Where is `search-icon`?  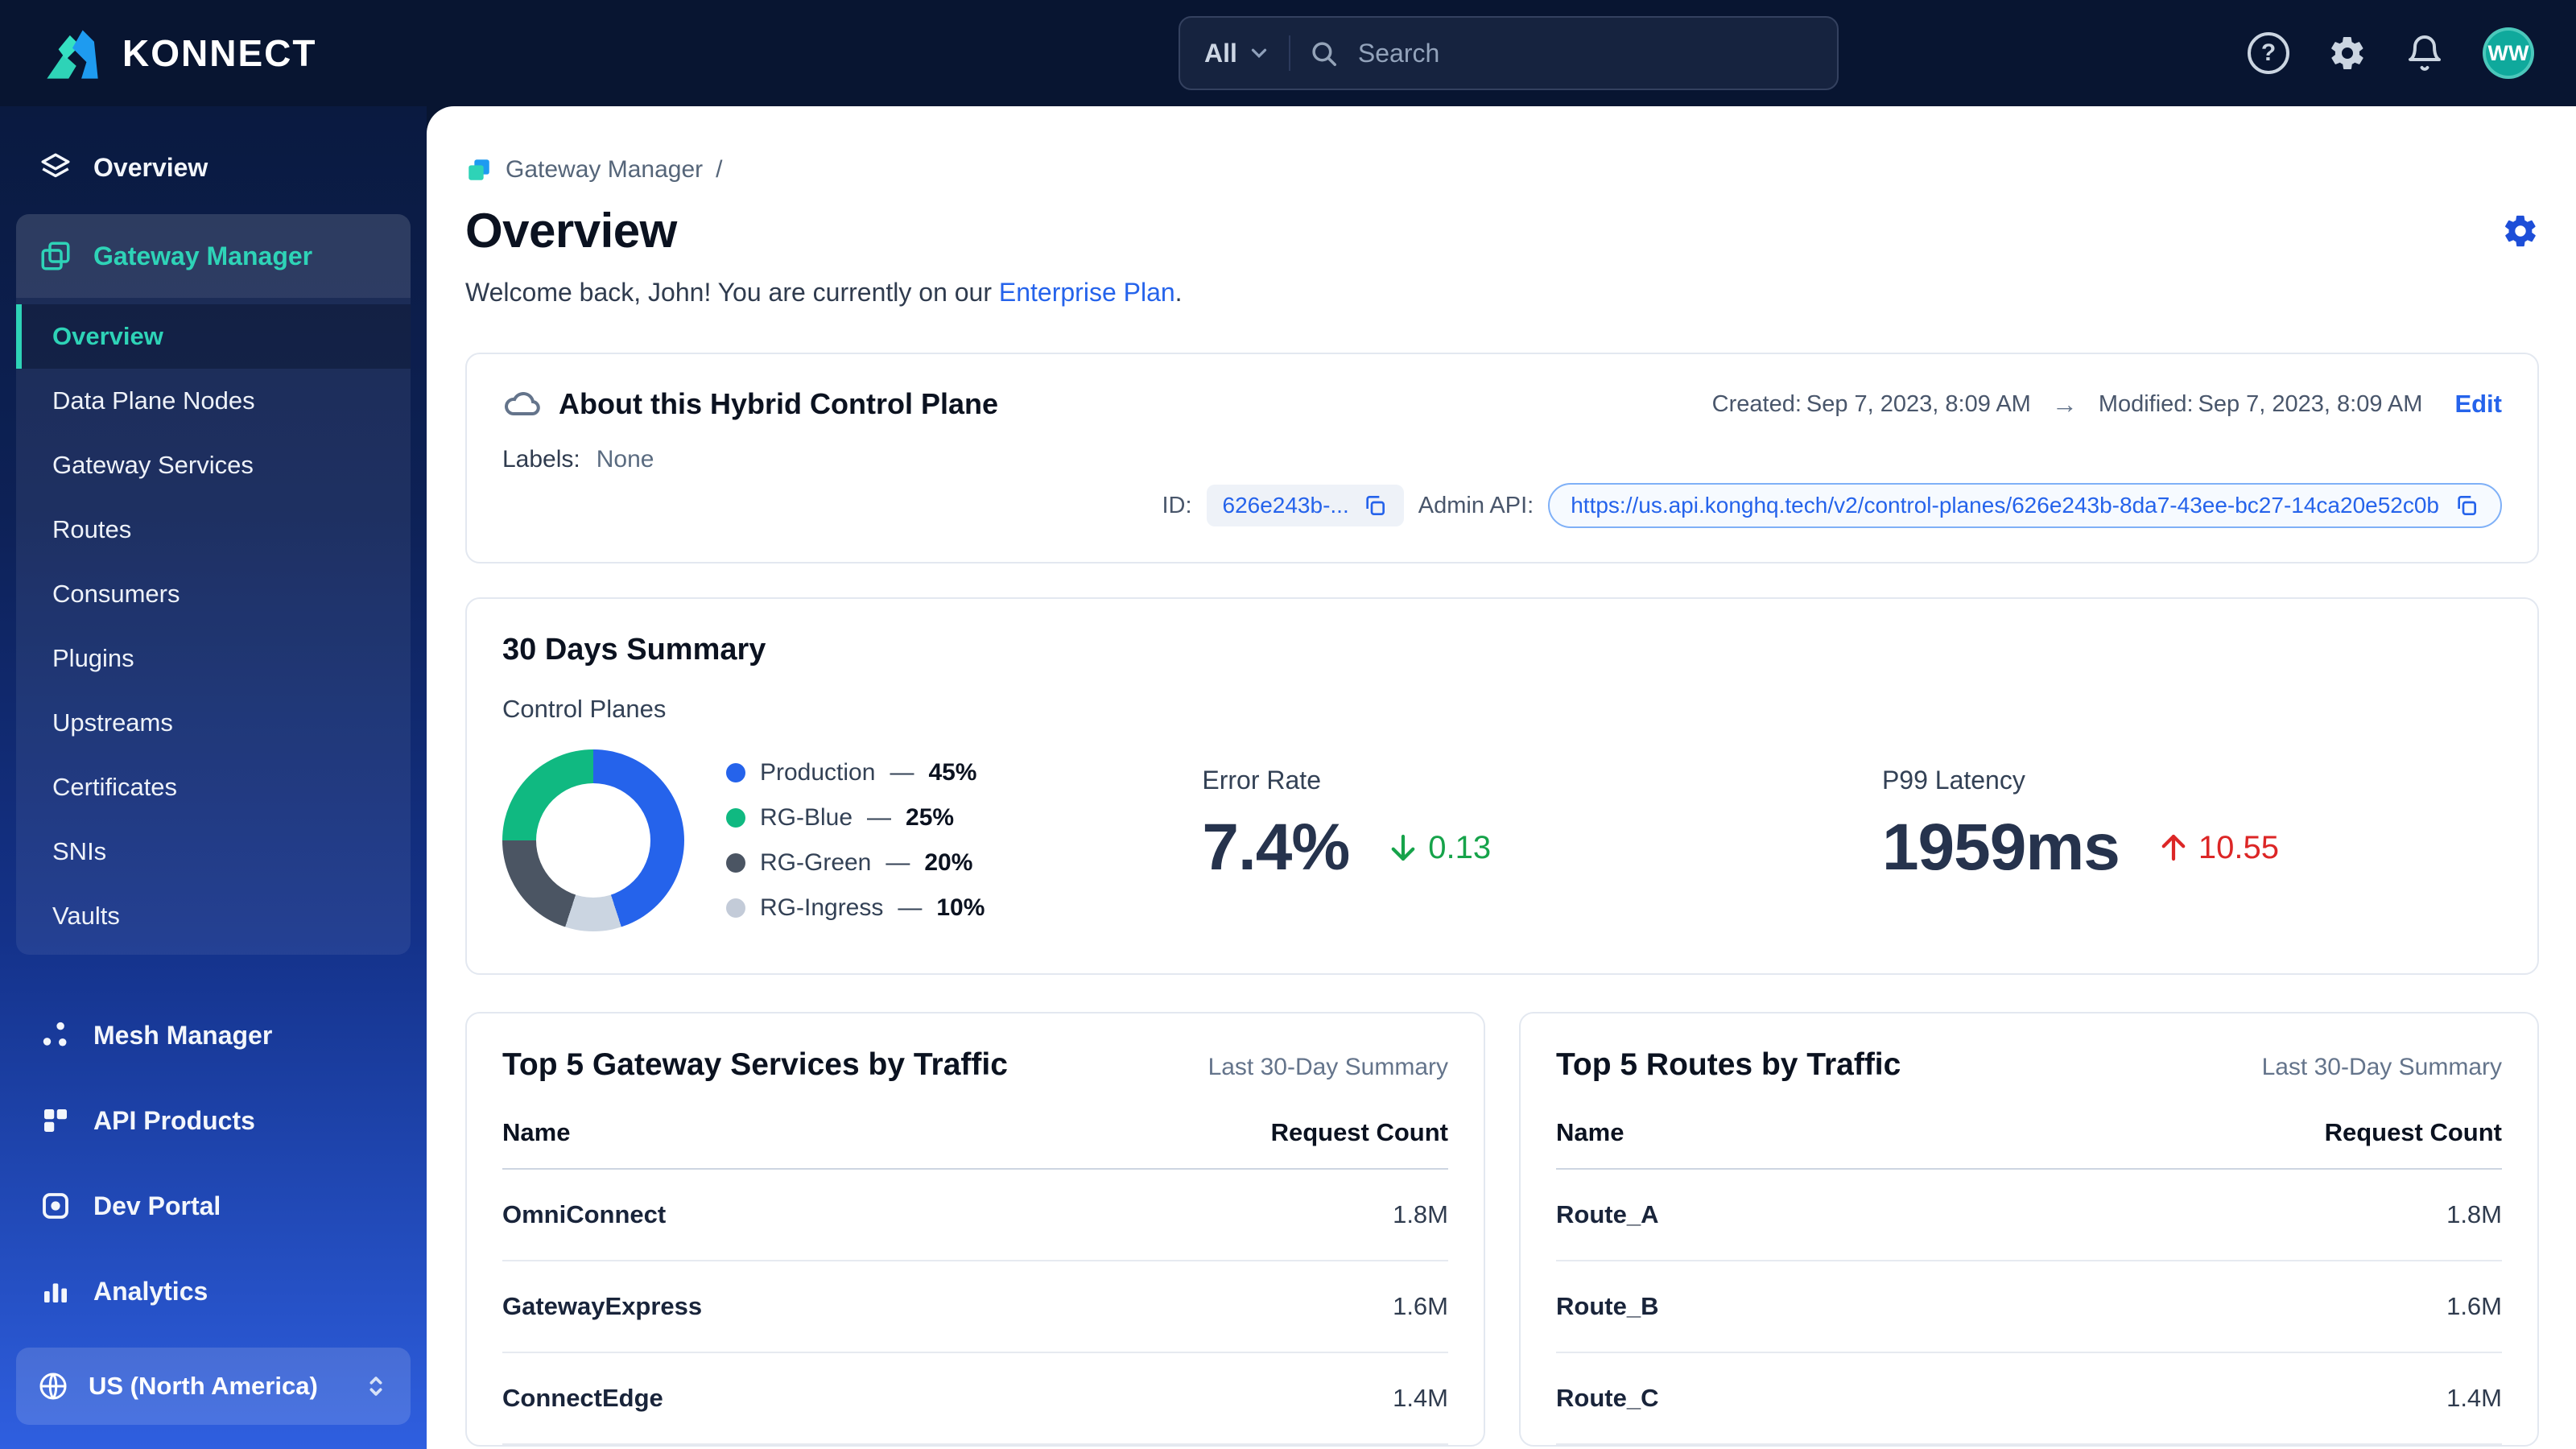
search-icon is located at coordinates (1323, 53).